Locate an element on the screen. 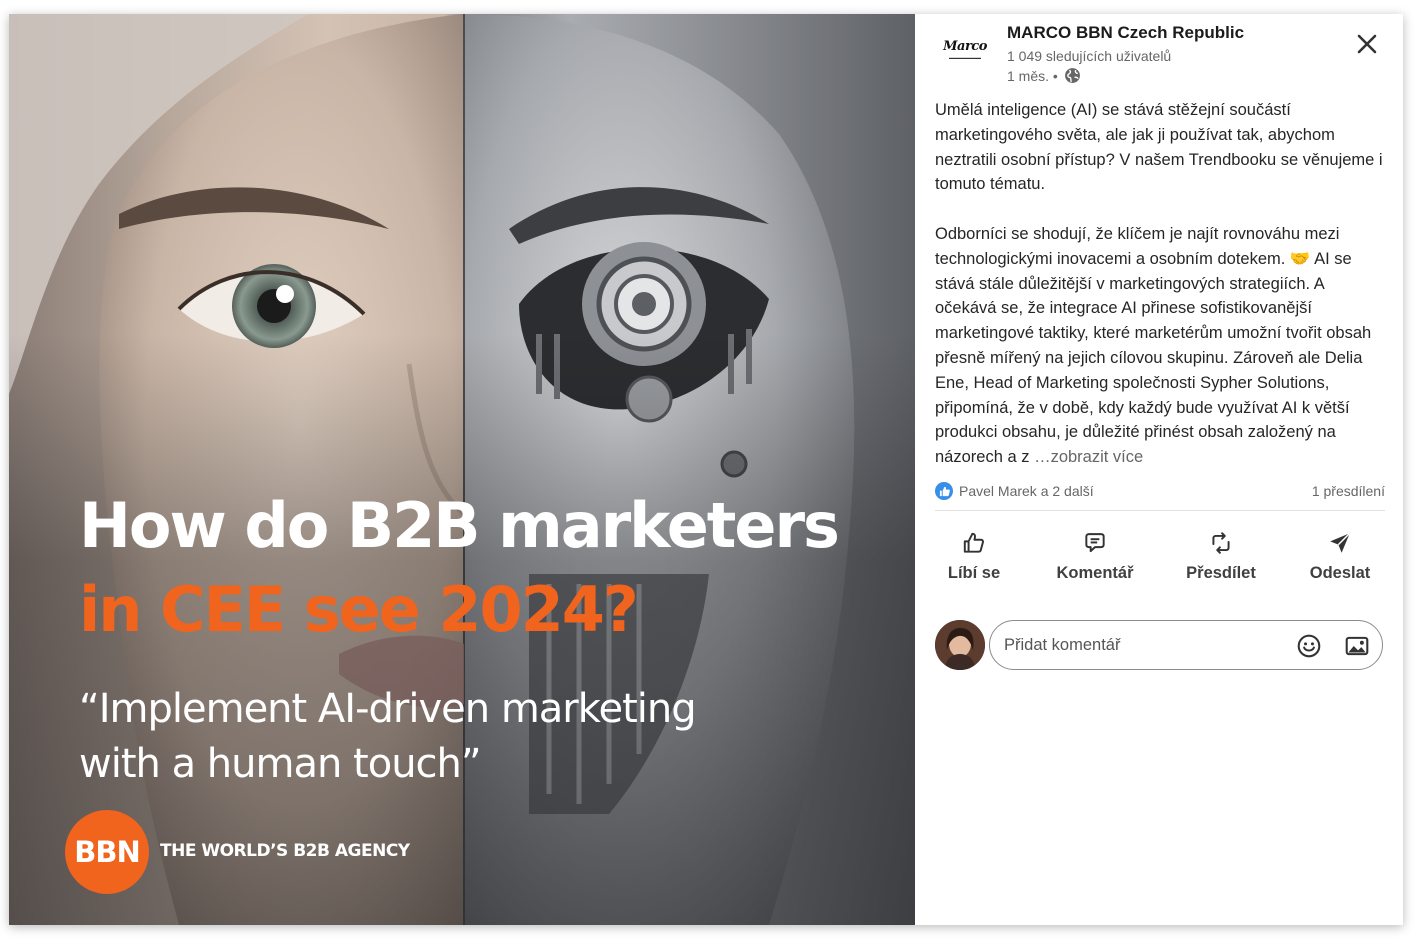  thumbs-up-icon is located at coordinates (973, 542).